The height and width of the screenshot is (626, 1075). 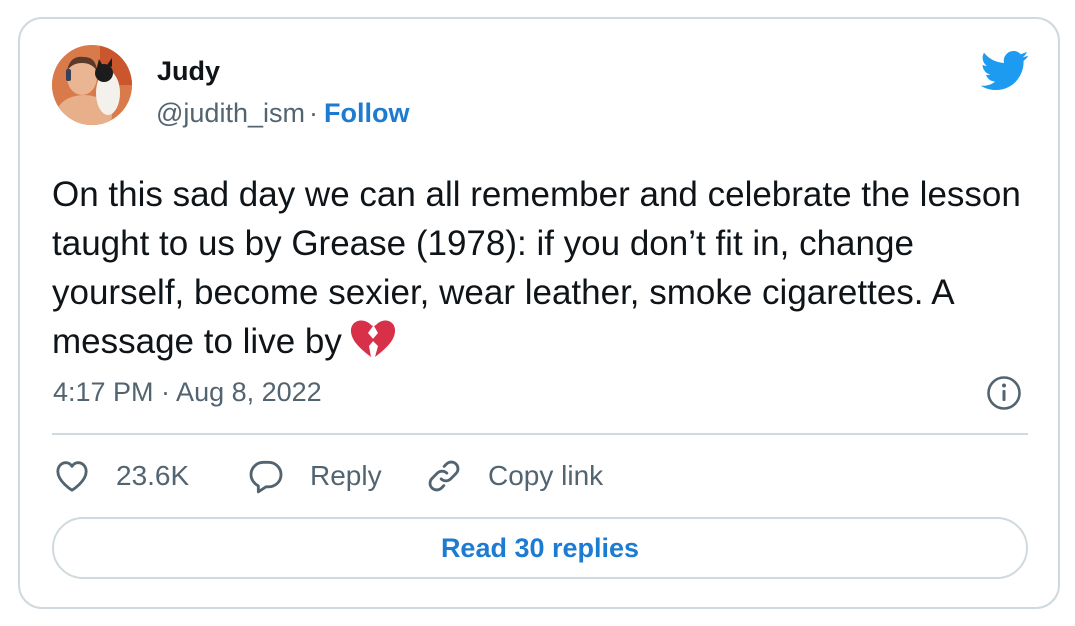 I want to click on info-icon, so click(x=1004, y=393).